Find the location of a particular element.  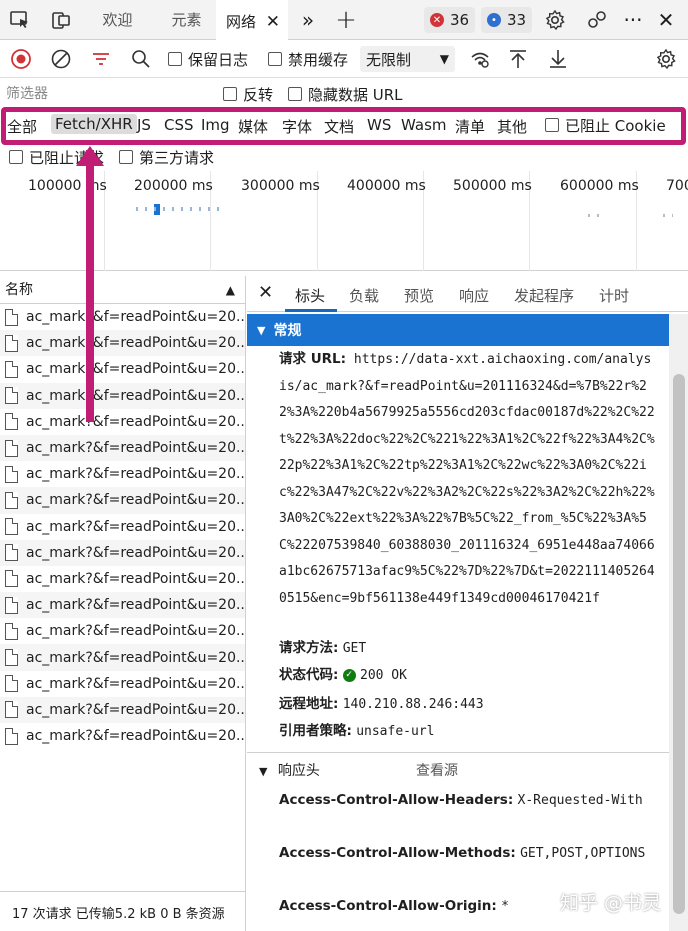

add-tab-icon: + is located at coordinates (346, 20).